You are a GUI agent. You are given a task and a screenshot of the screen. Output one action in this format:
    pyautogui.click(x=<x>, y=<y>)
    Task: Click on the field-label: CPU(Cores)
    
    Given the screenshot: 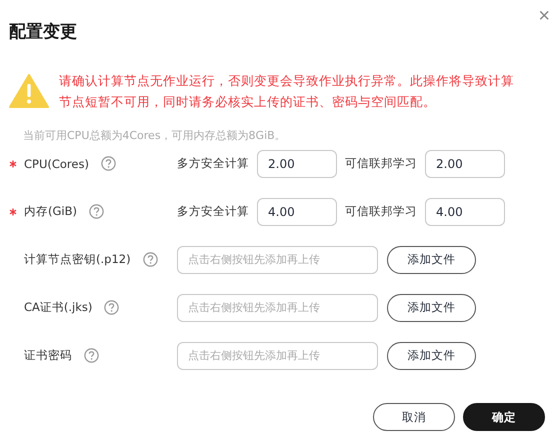 What is the action you would take?
    pyautogui.click(x=56, y=163)
    